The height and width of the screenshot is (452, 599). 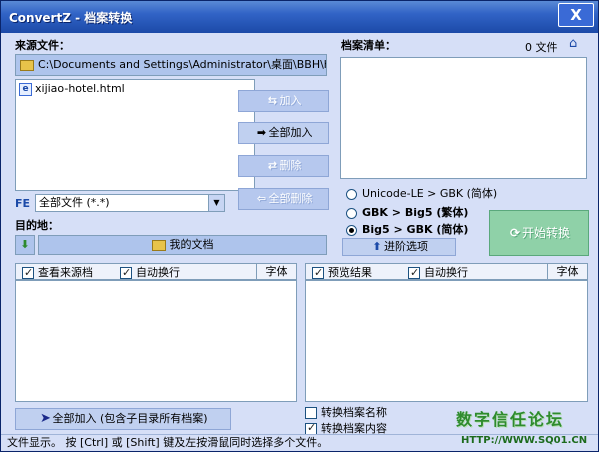 What do you see at coordinates (414, 272) in the screenshot?
I see `right-wrap-checkbox` at bounding box center [414, 272].